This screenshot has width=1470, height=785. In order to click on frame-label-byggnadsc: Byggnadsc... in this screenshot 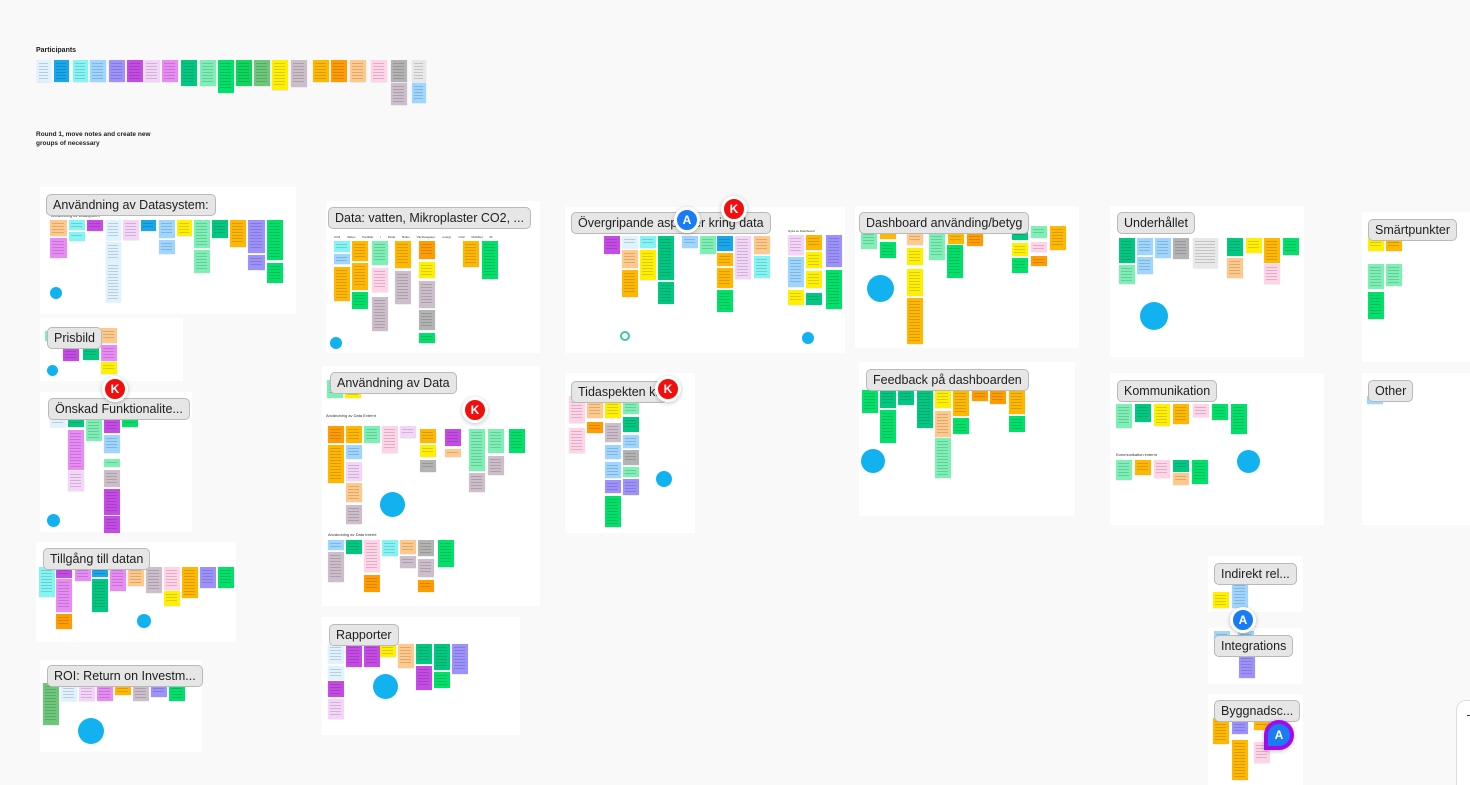, I will do `click(1257, 711)`.